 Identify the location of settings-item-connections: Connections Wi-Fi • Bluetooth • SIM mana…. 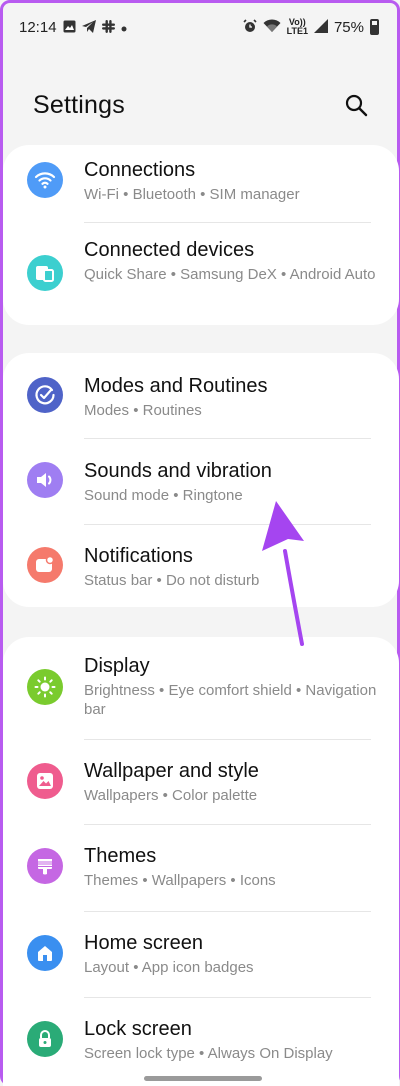
(201, 187).